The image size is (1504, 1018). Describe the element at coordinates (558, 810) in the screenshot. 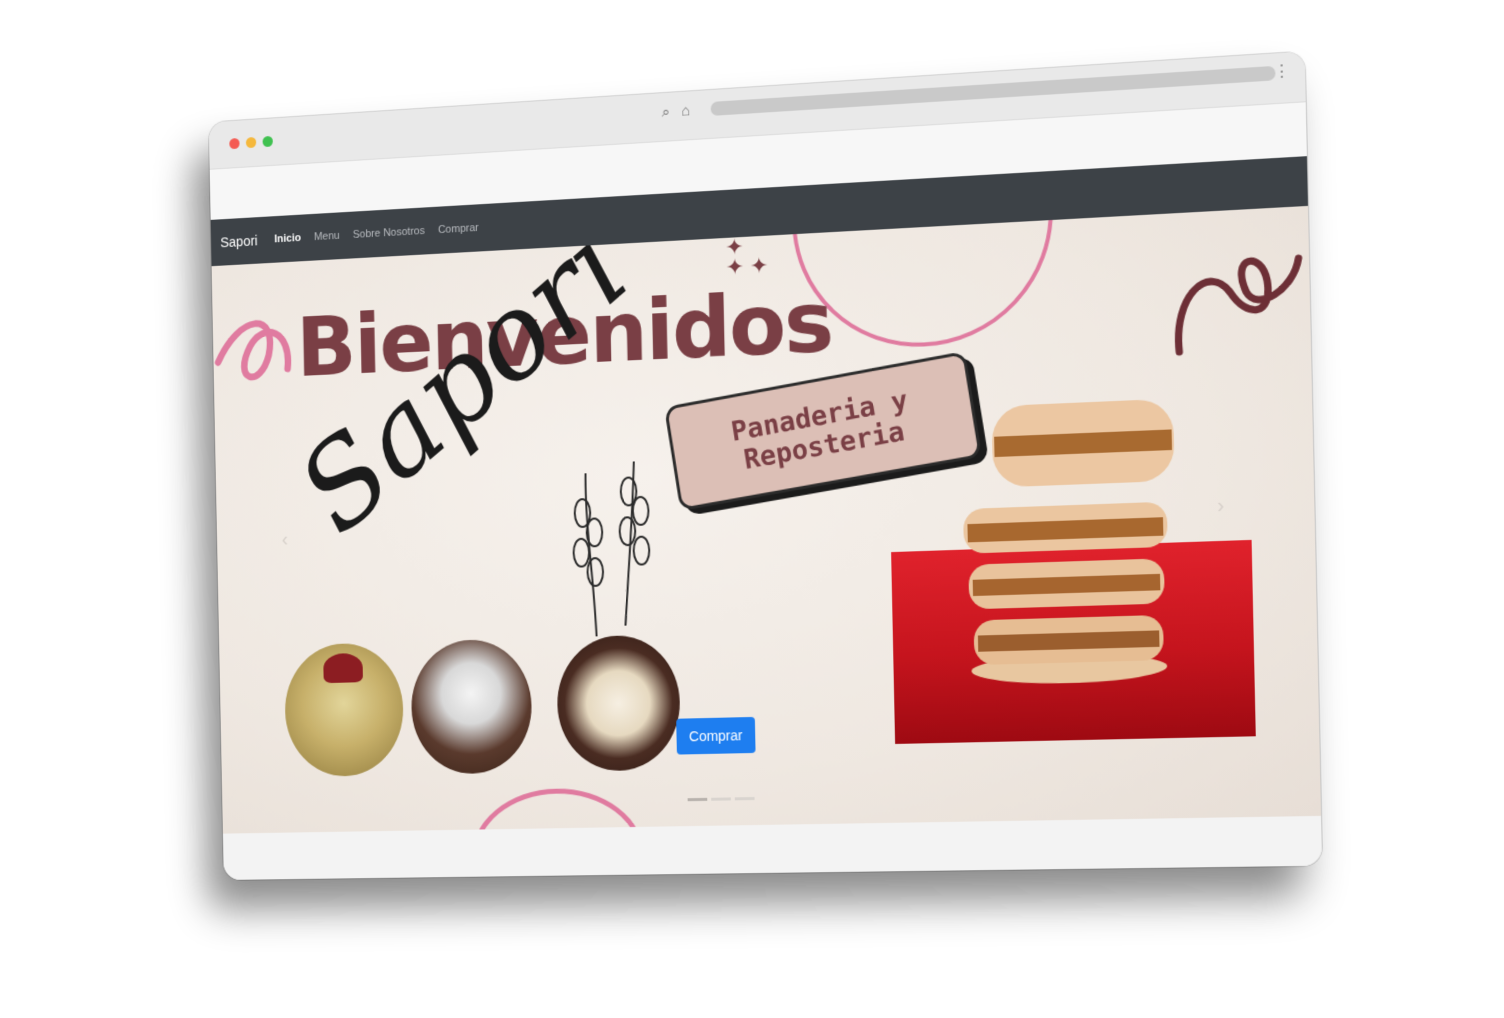

I see `decorative-pink-arc` at that location.